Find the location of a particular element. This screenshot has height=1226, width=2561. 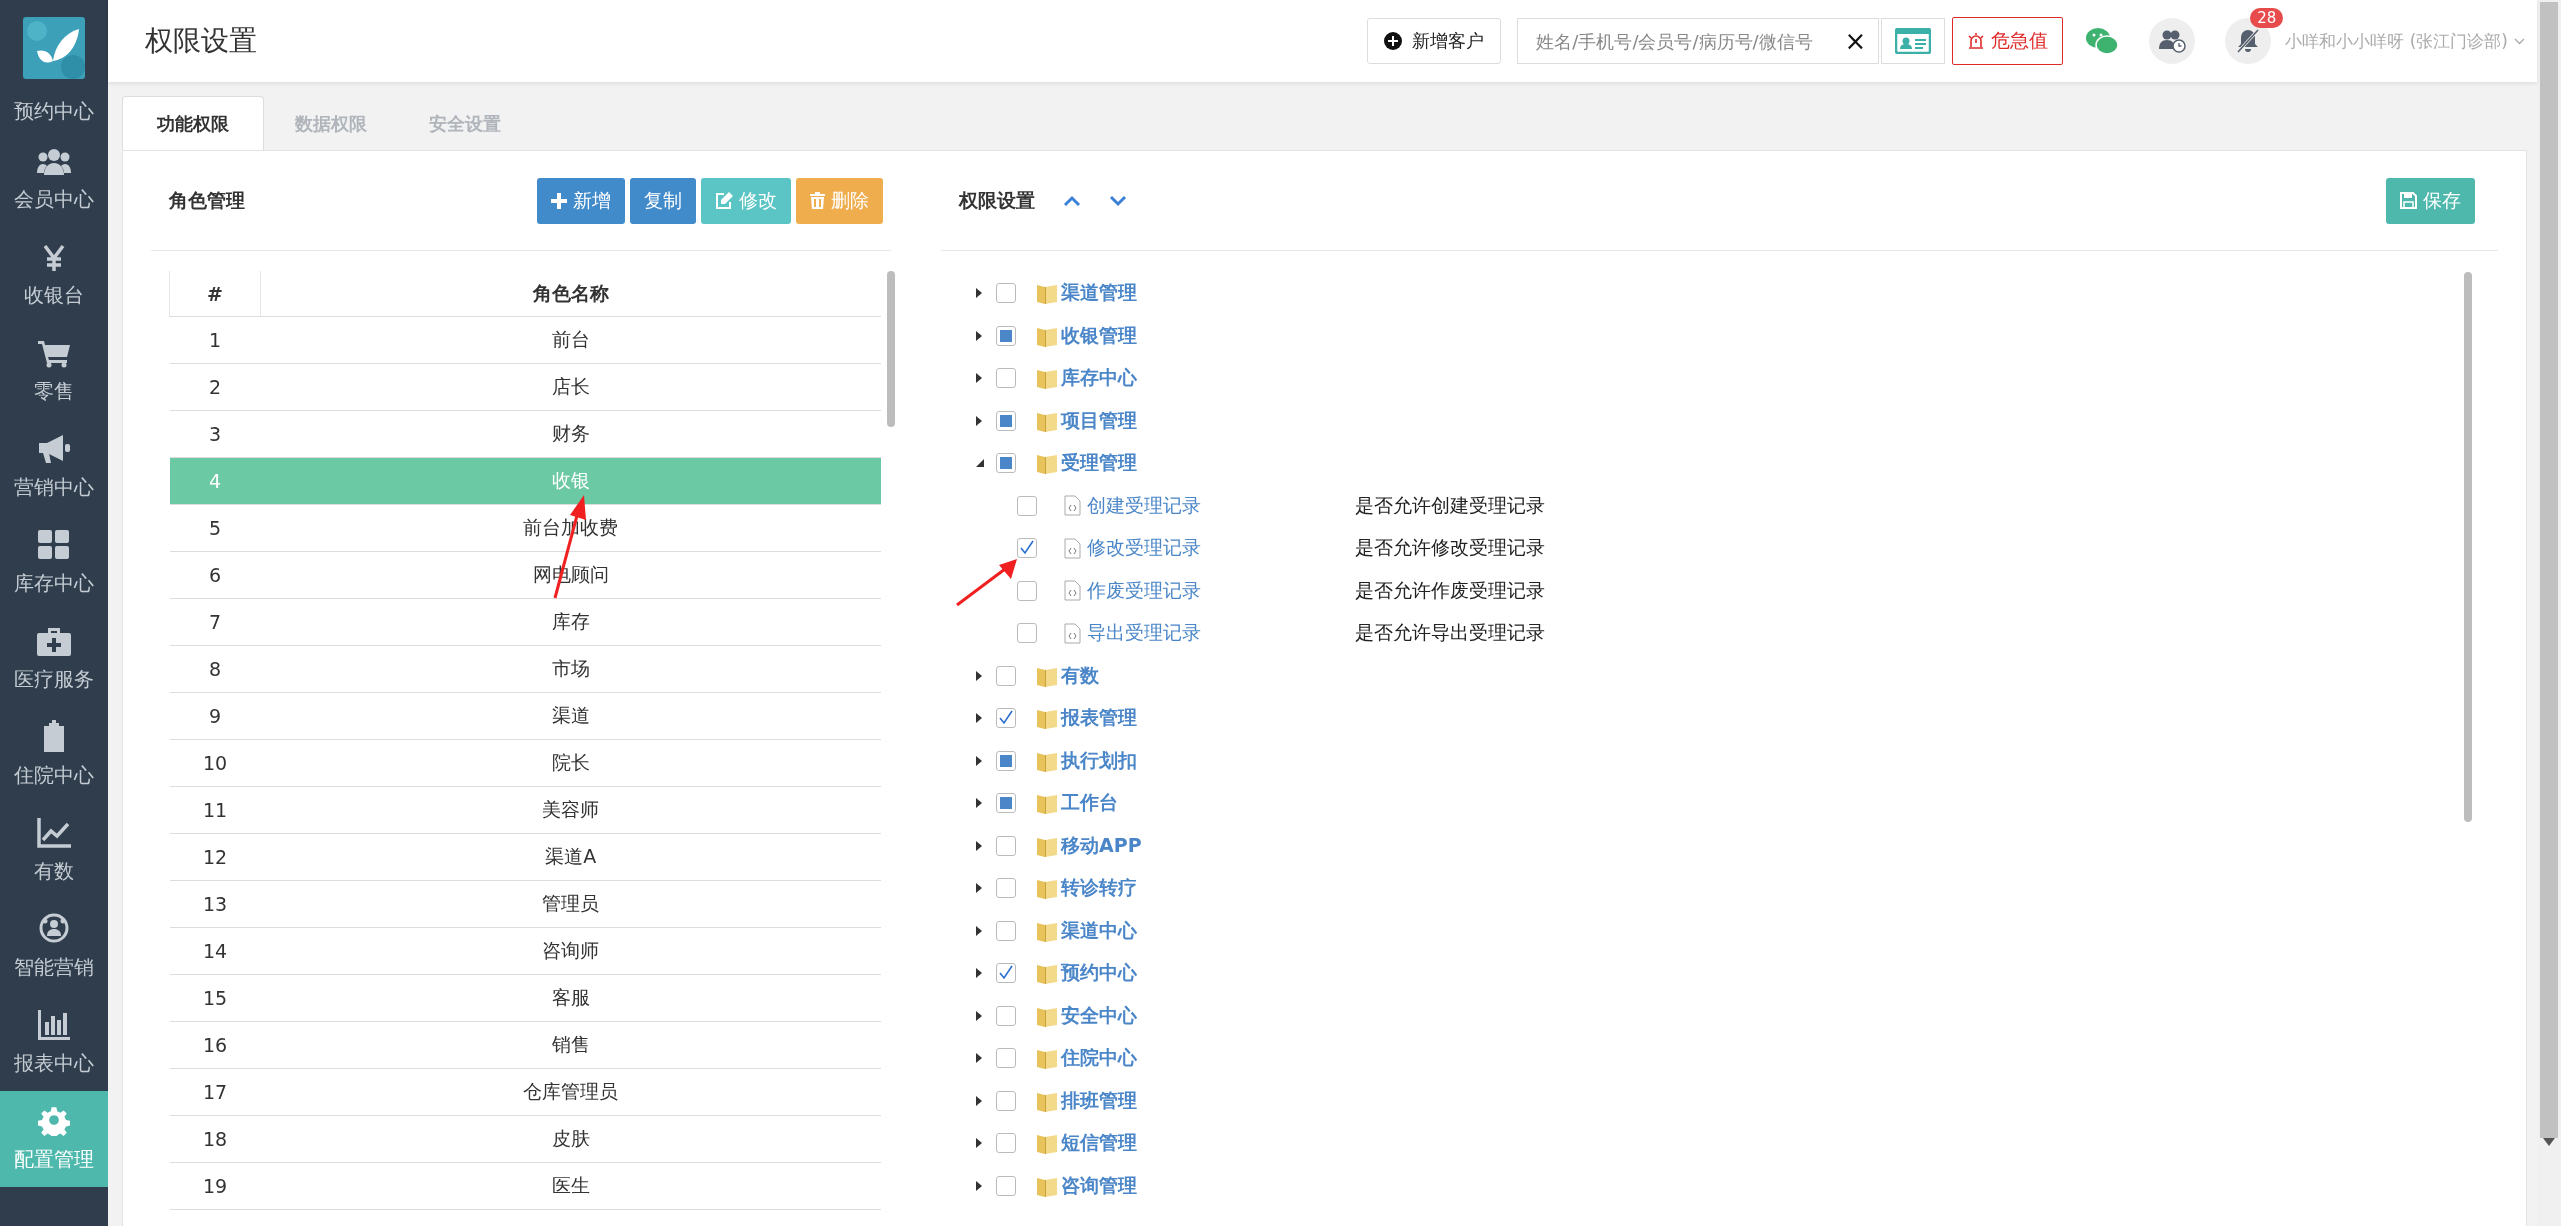

table-cell: 院长 is located at coordinates (570, 763).